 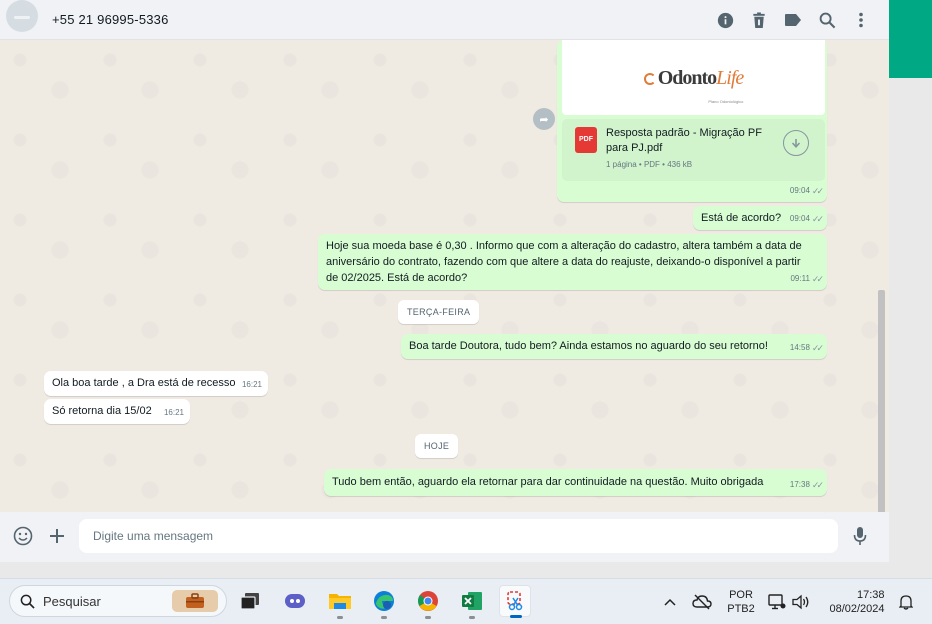 What do you see at coordinates (796, 143) in the screenshot?
I see `download-icon` at bounding box center [796, 143].